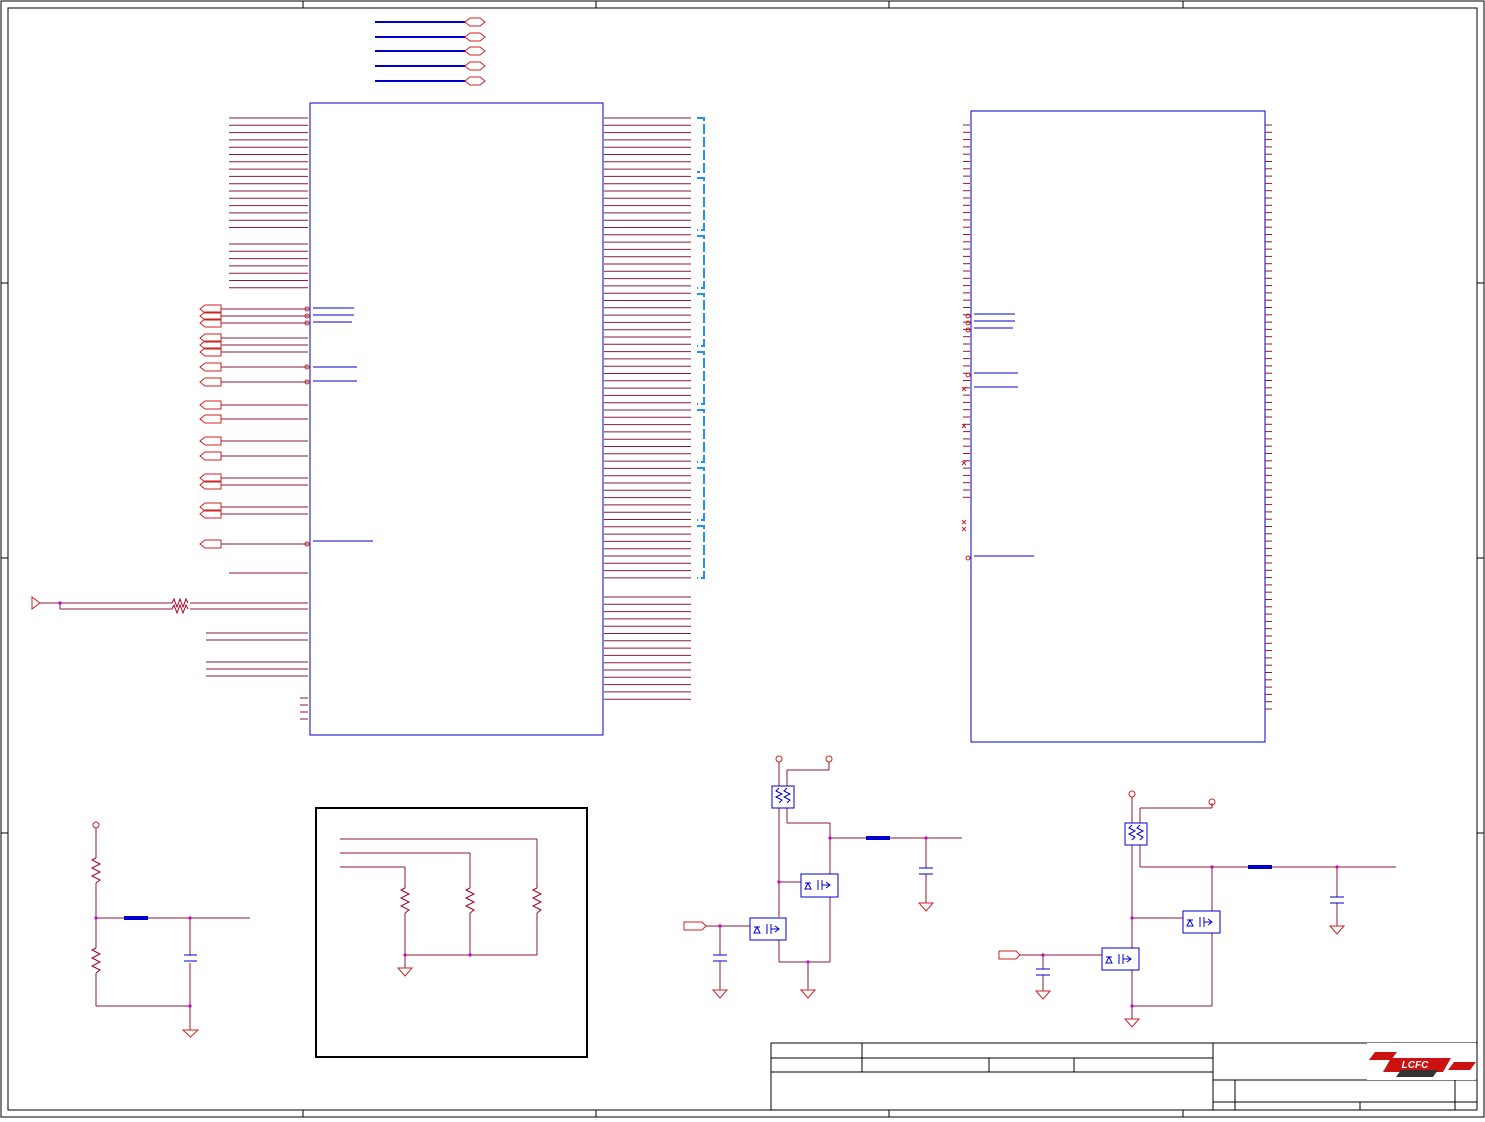 This screenshot has height=1122, width=1485. What do you see at coordinates (170, 929) in the screenshot?
I see `voltage-divider-circuit` at bounding box center [170, 929].